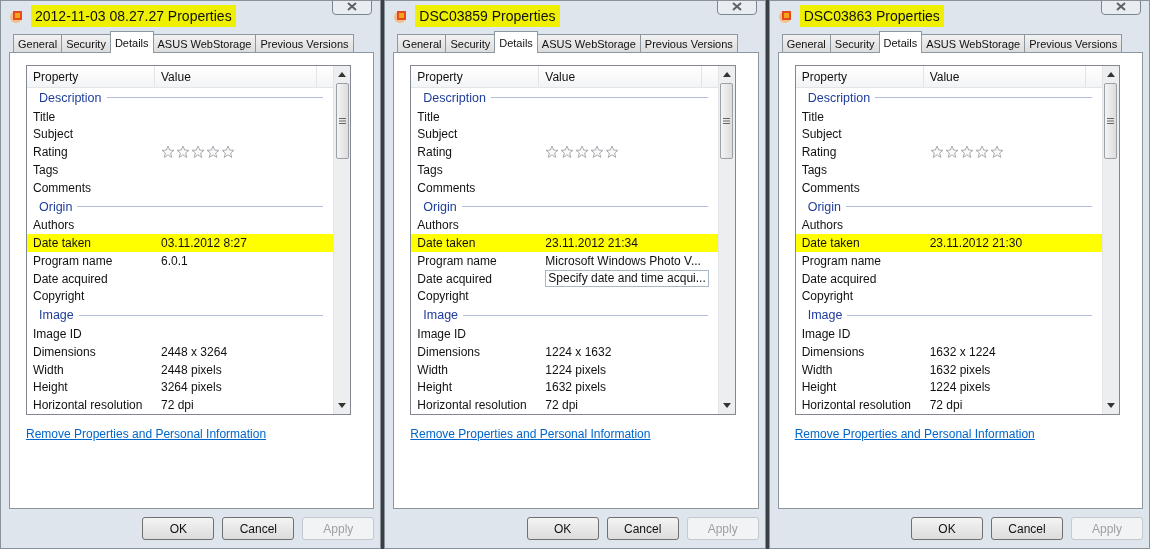 The image size is (1150, 549). I want to click on property-value: 03.11.2012 8:27, so click(204, 243).